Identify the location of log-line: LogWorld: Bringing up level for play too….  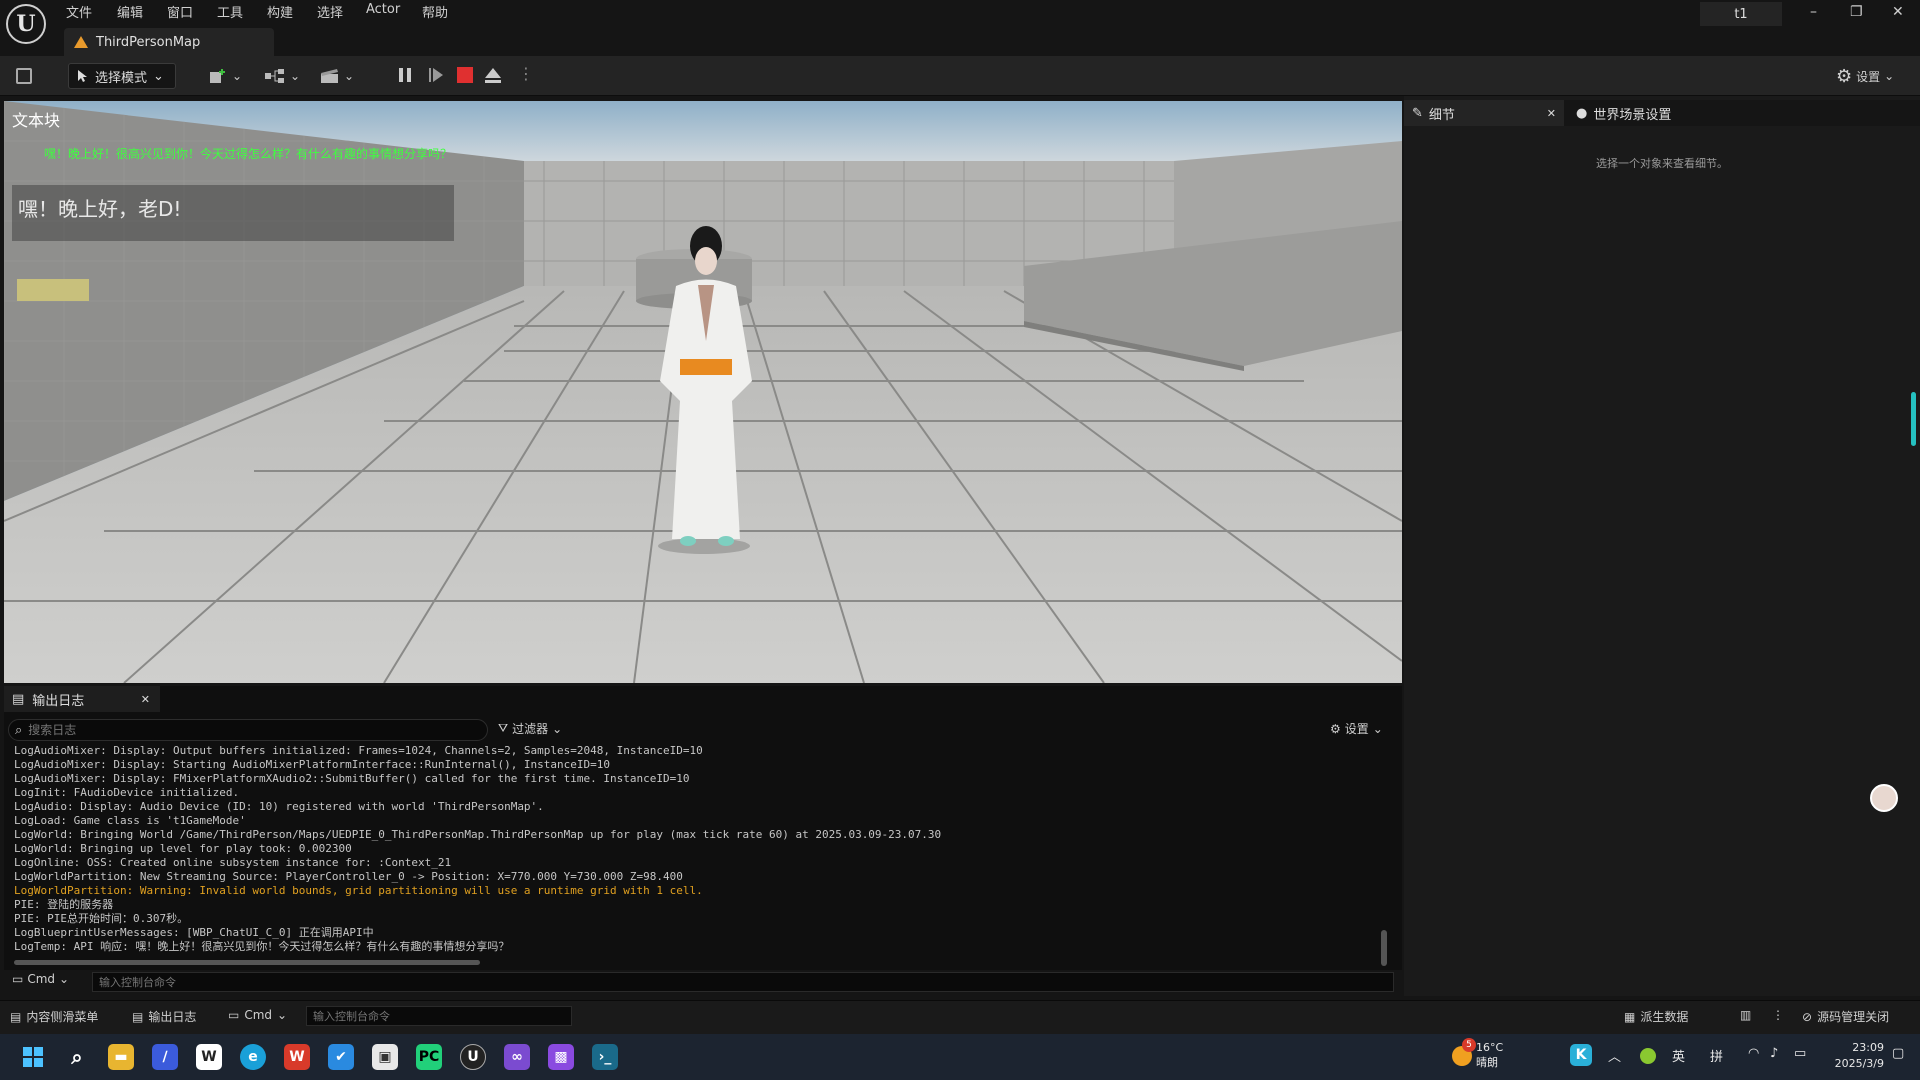
(183, 848).